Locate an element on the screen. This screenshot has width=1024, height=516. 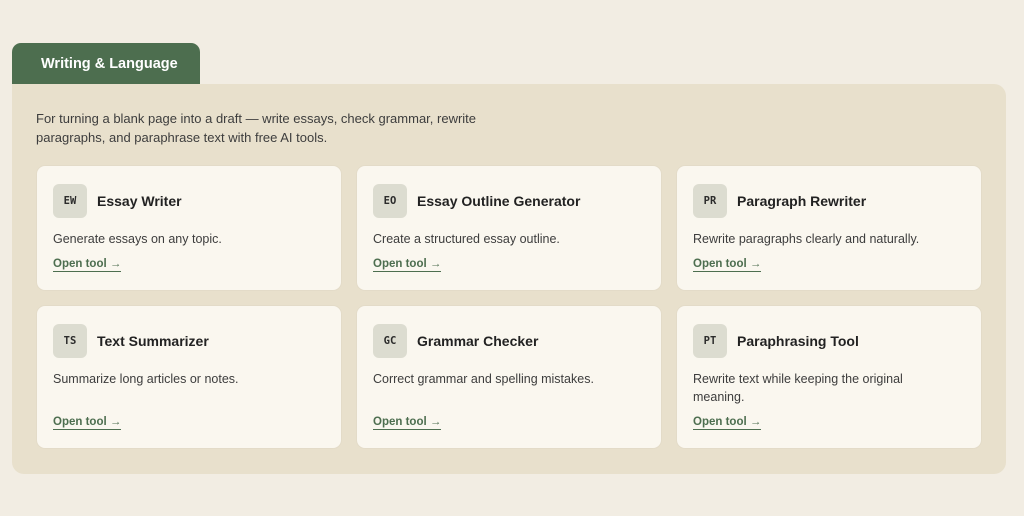
tool-description: Correct grammar and spelling mistakes. is located at coordinates (483, 379).